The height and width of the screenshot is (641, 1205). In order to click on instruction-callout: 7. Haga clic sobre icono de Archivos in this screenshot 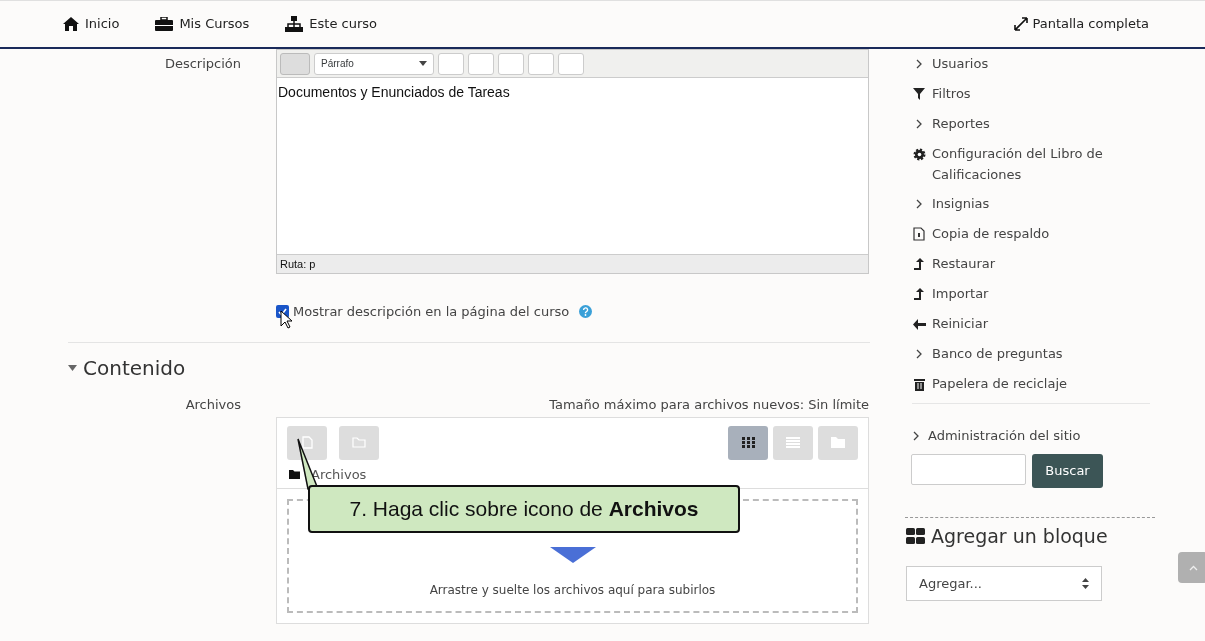, I will do `click(524, 509)`.